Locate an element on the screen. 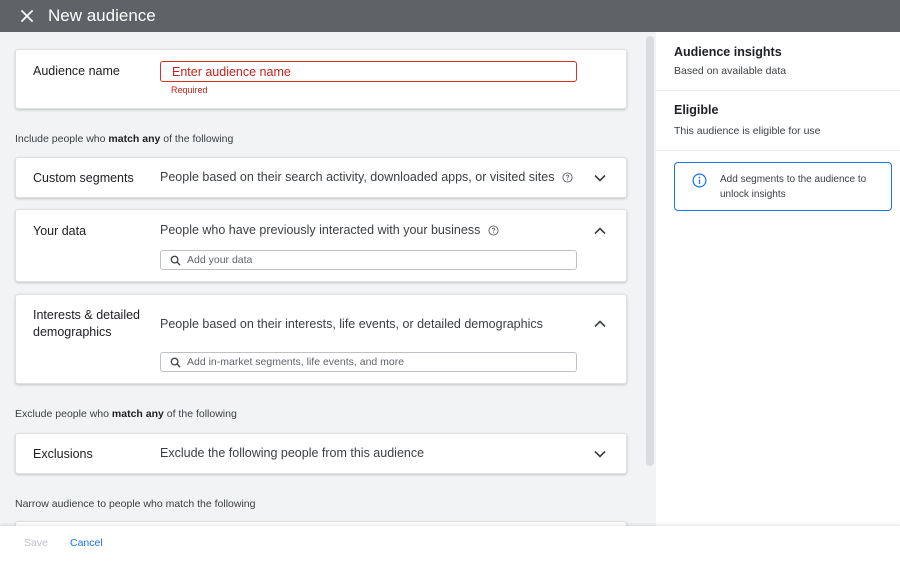  custom-segments-label: Custom segments is located at coordinates (83, 178).